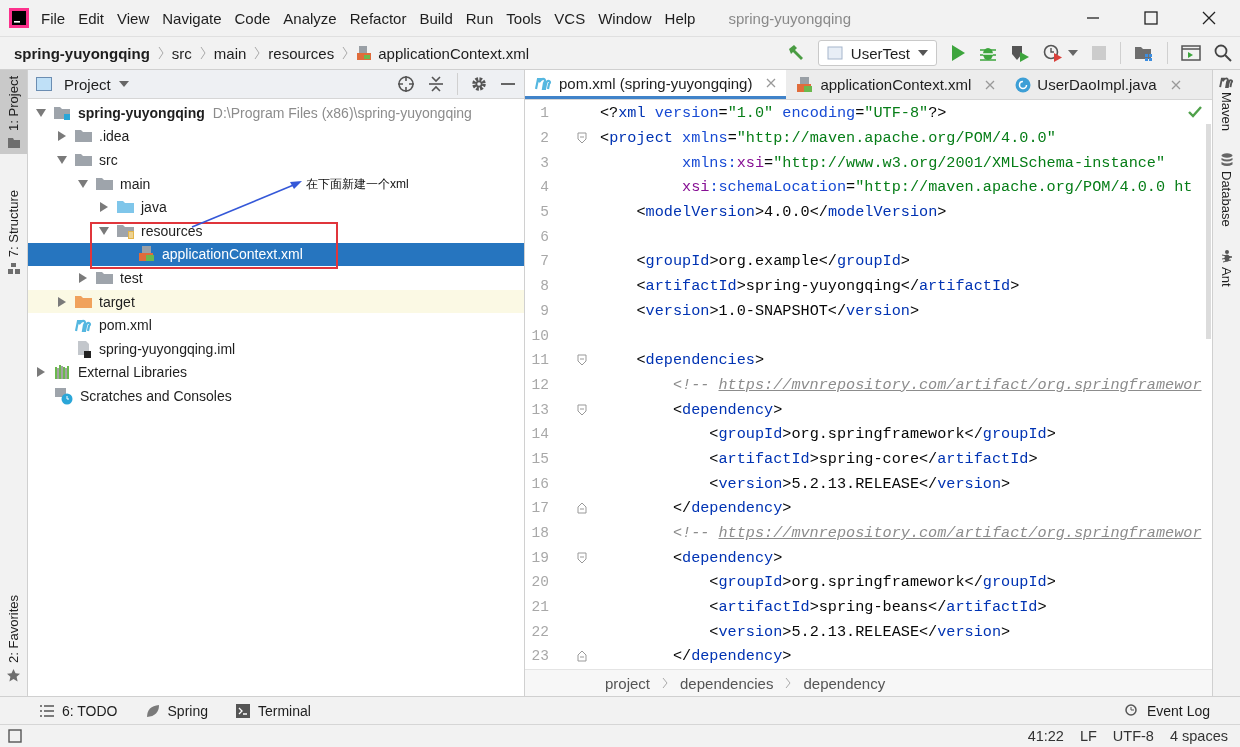 This screenshot has height=747, width=1240. Describe the element at coordinates (96, 84) in the screenshot. I see `panel-title-dropdown: Project` at that location.